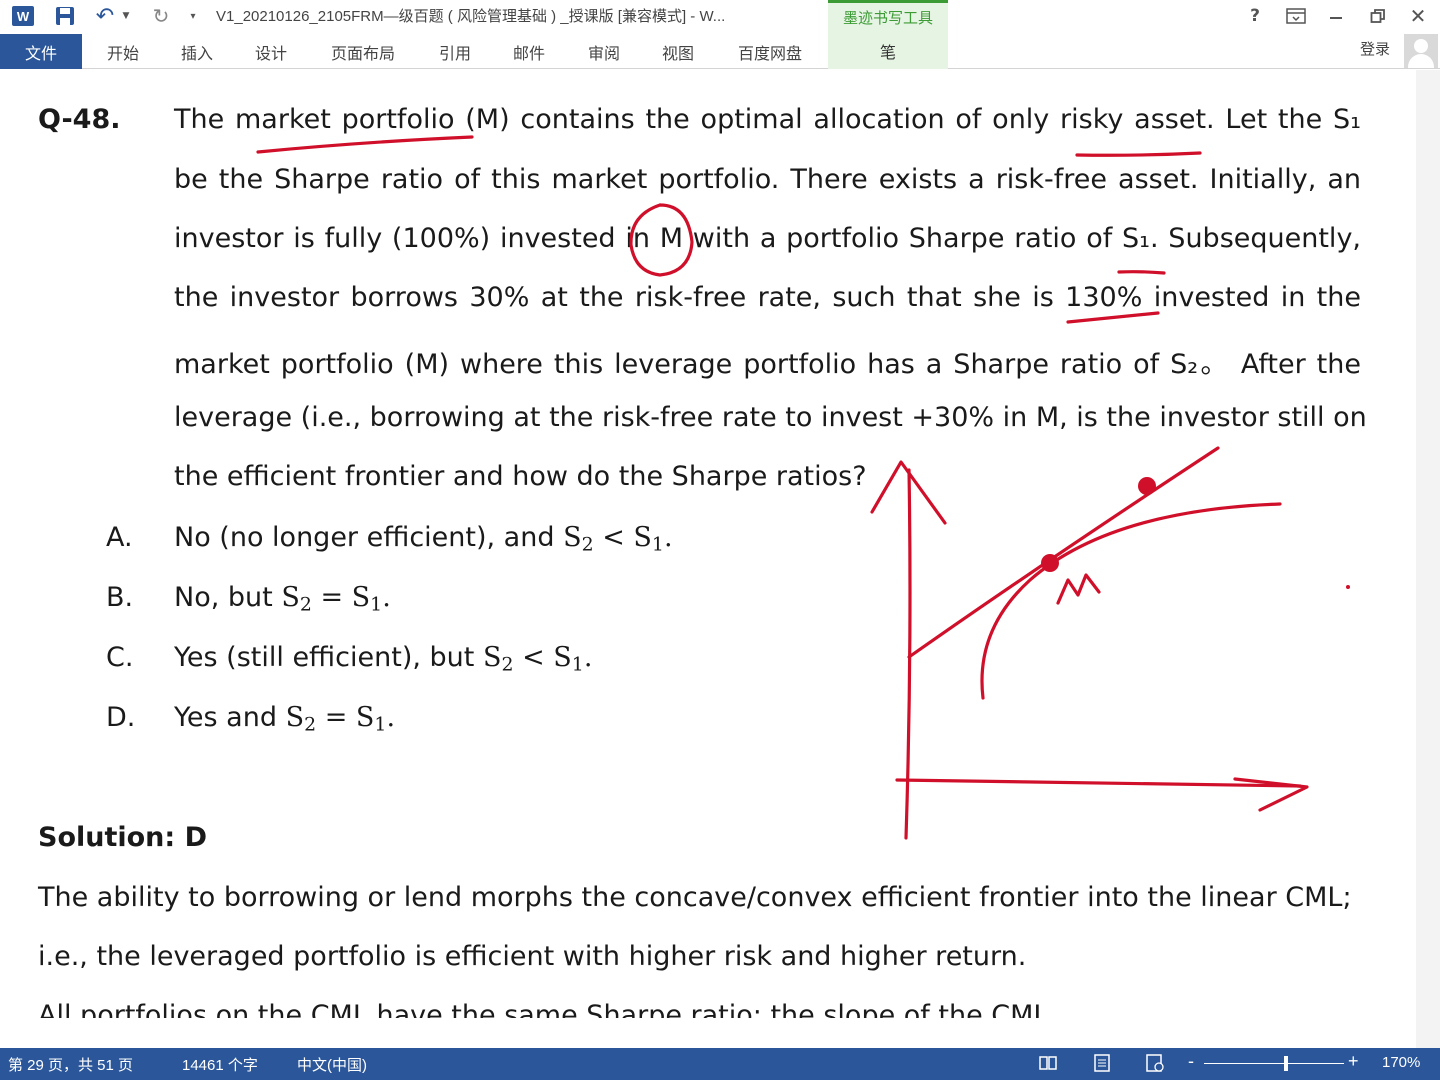 The image size is (1440, 1080). Describe the element at coordinates (1286, 1063) in the screenshot. I see `zoom-slider-thumb` at that location.